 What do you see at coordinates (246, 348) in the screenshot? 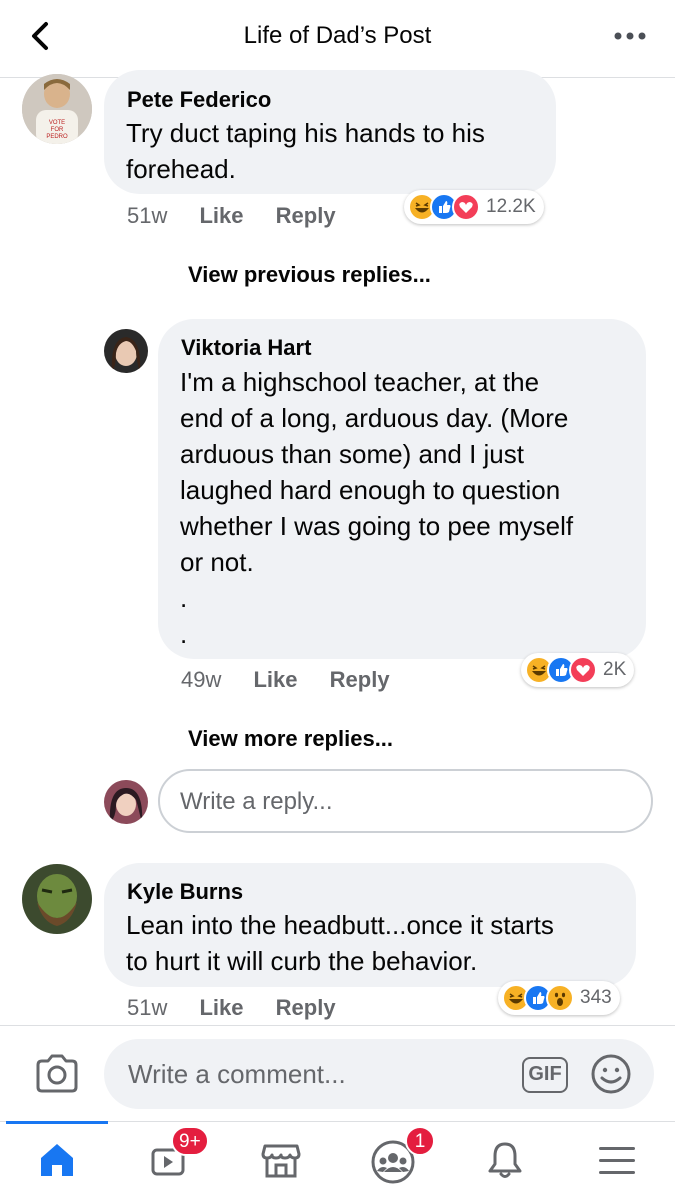
I see `comment-author: Viktoria Hart` at bounding box center [246, 348].